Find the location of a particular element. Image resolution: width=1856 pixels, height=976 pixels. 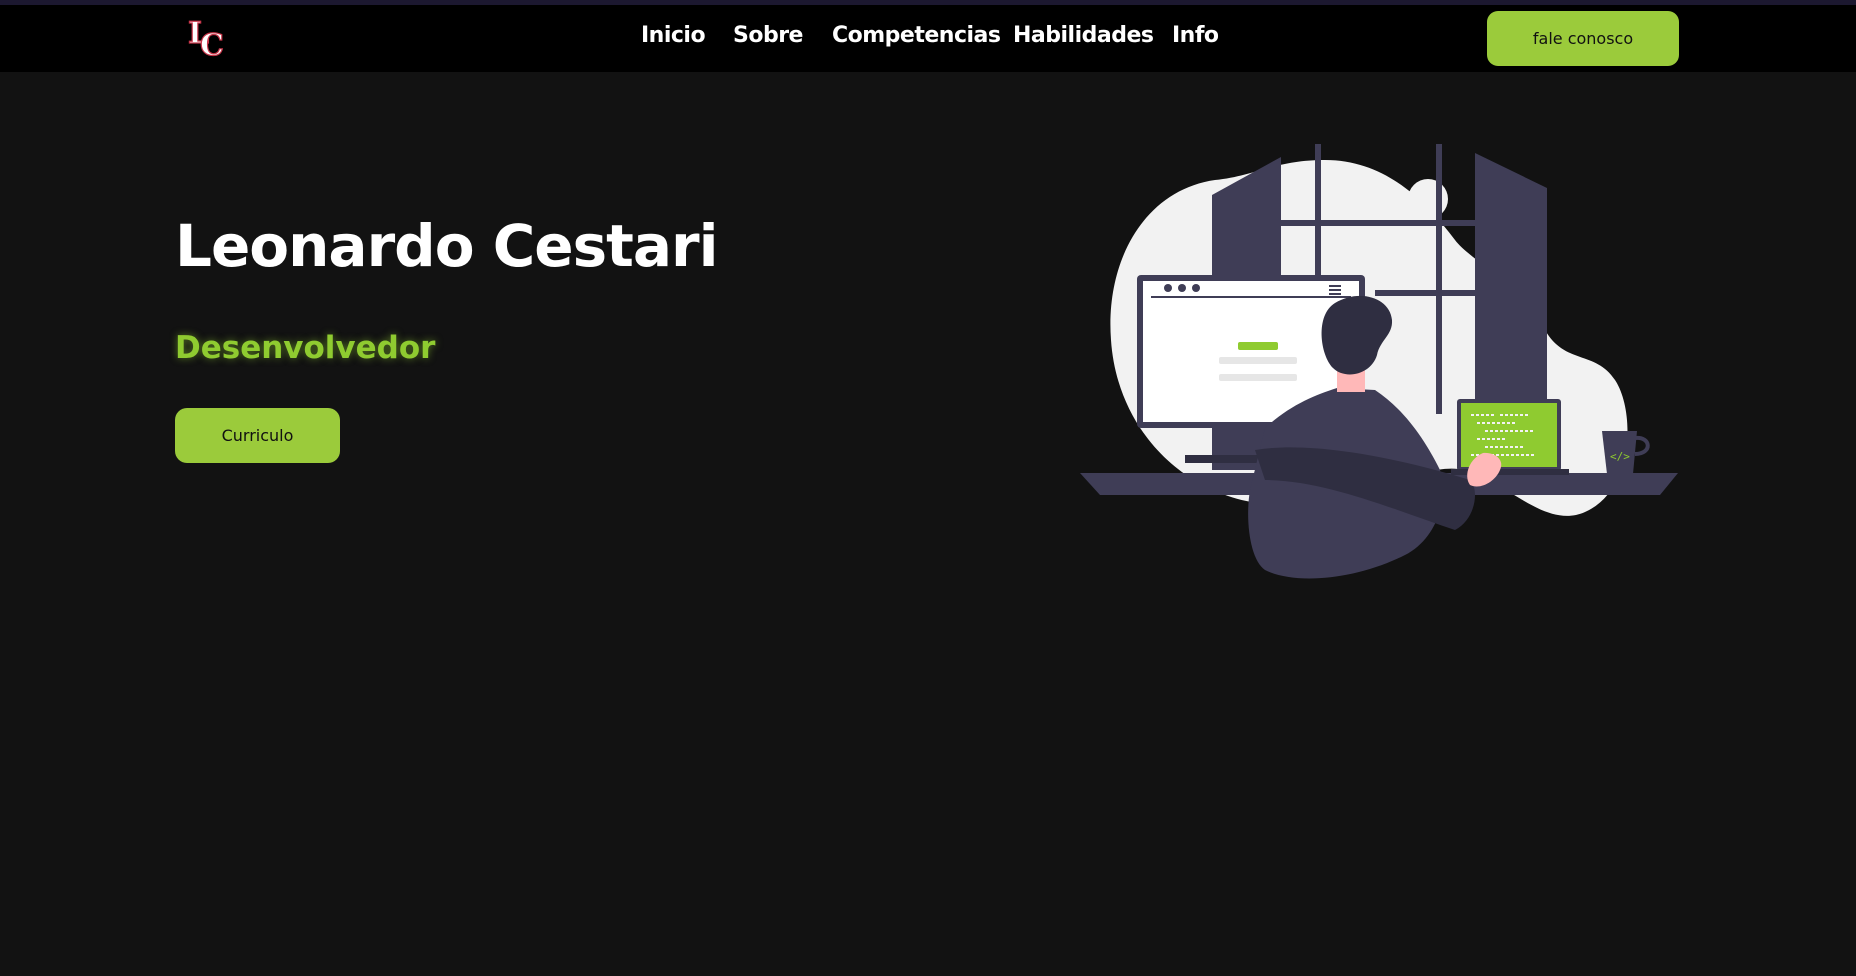

hero-name: Leonardo Cestari is located at coordinates (447, 246).